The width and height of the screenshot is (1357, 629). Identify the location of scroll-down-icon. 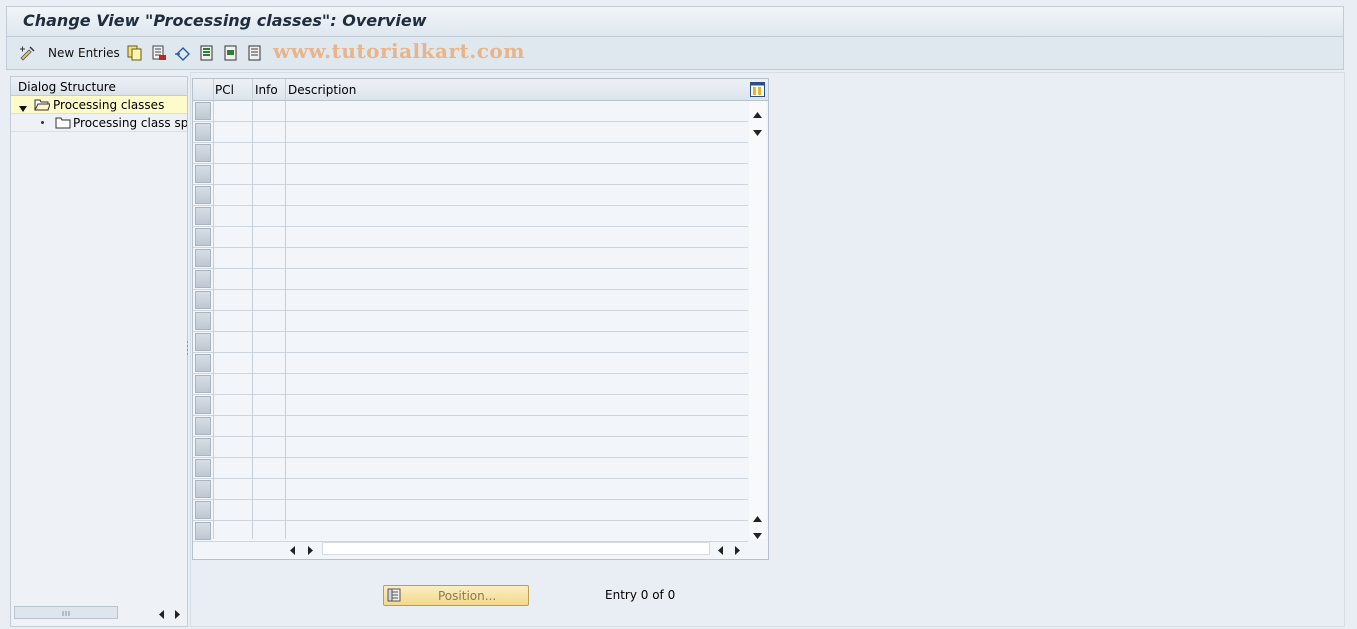
(757, 132).